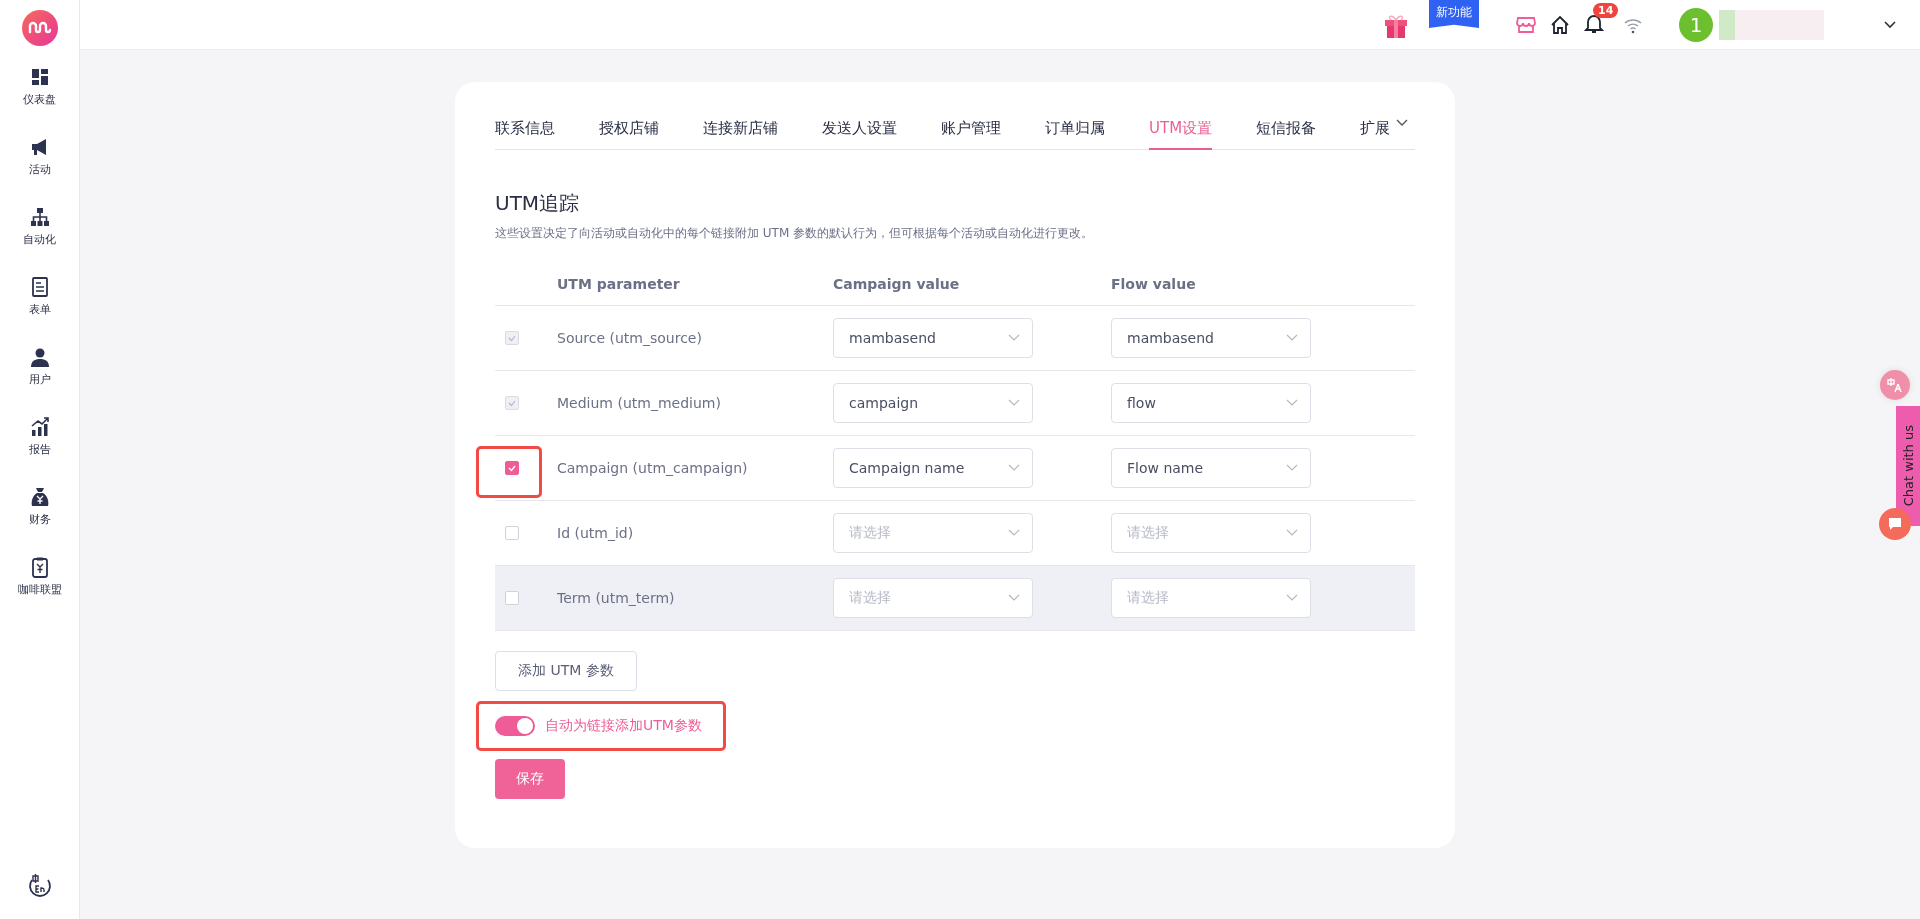  I want to click on toggle-switch, so click(515, 726).